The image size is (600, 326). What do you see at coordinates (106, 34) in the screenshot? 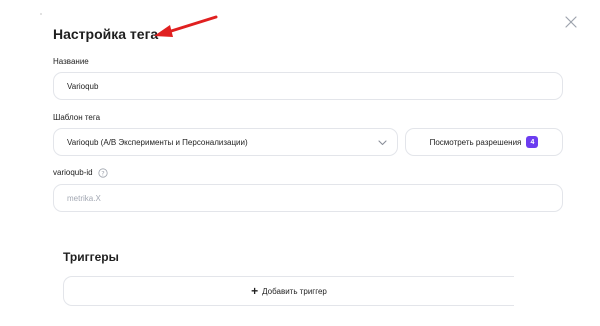
I see `dialog-title: Настройка тега` at bounding box center [106, 34].